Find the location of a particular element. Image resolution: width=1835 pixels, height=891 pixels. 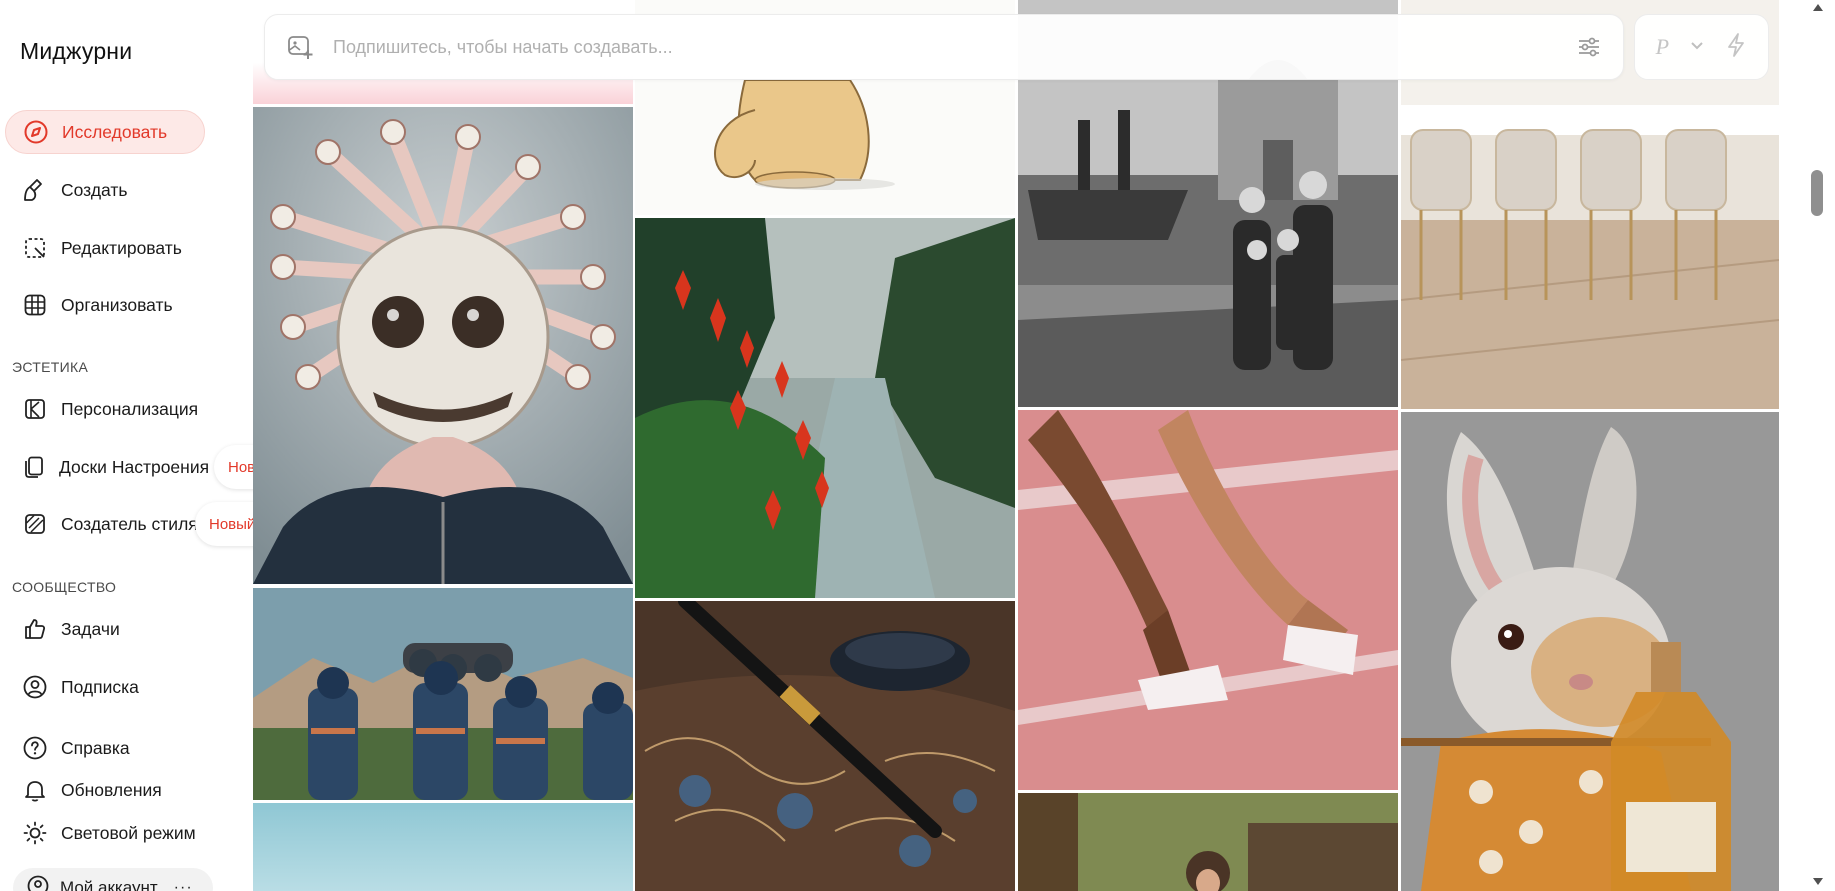

help-icon is located at coordinates (35, 748).